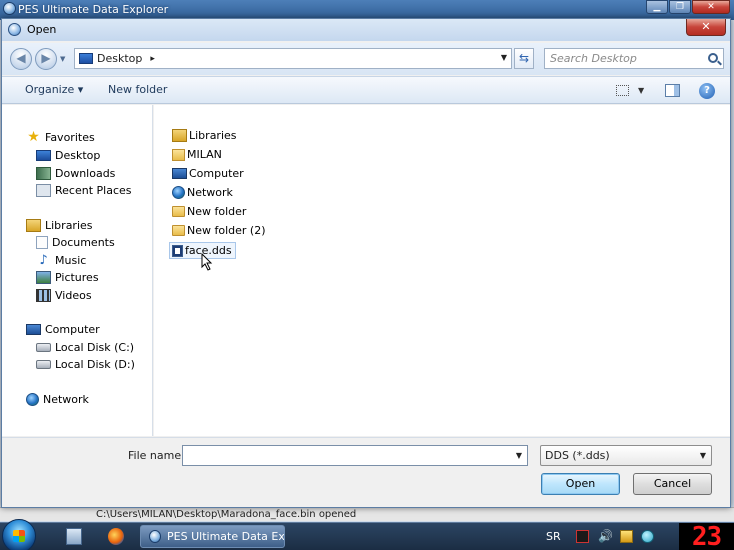 The image size is (734, 550). Describe the element at coordinates (43, 260) in the screenshot. I see `music-icon: ♪` at that location.